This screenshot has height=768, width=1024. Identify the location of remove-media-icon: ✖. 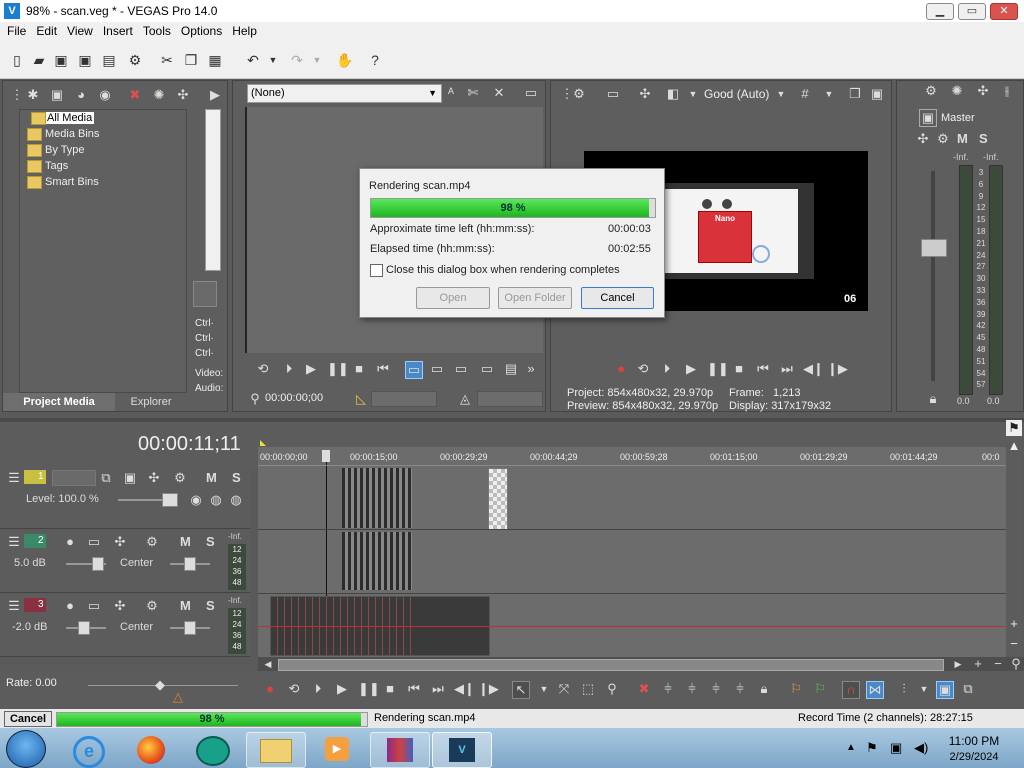
(135, 95).